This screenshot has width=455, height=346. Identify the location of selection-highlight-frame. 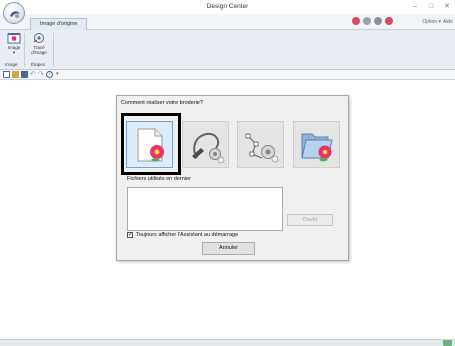
(151, 144).